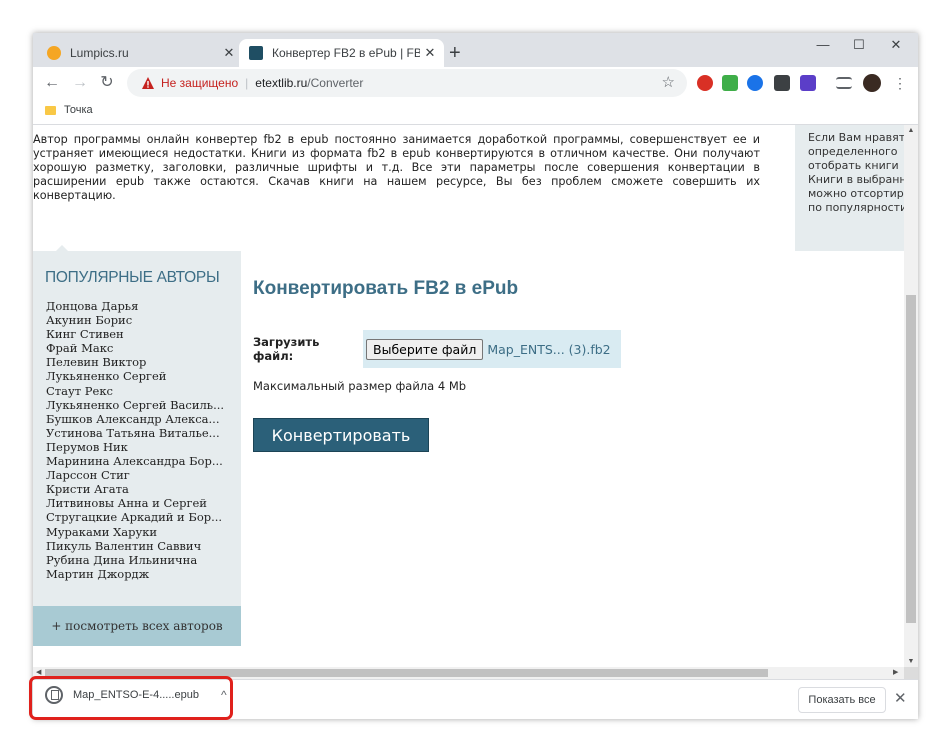  Describe the element at coordinates (137, 626) in the screenshot. I see `view-all-authors-link: + посмотреть всех авторов` at that location.